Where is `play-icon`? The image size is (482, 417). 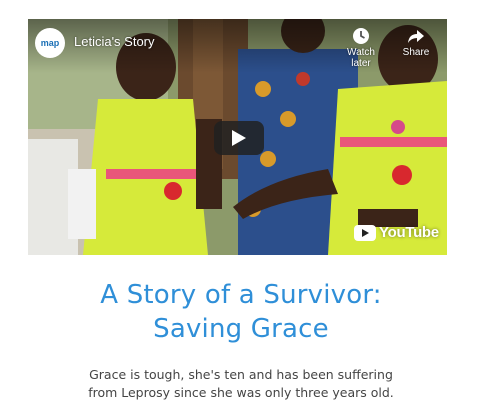
play-icon is located at coordinates (239, 138).